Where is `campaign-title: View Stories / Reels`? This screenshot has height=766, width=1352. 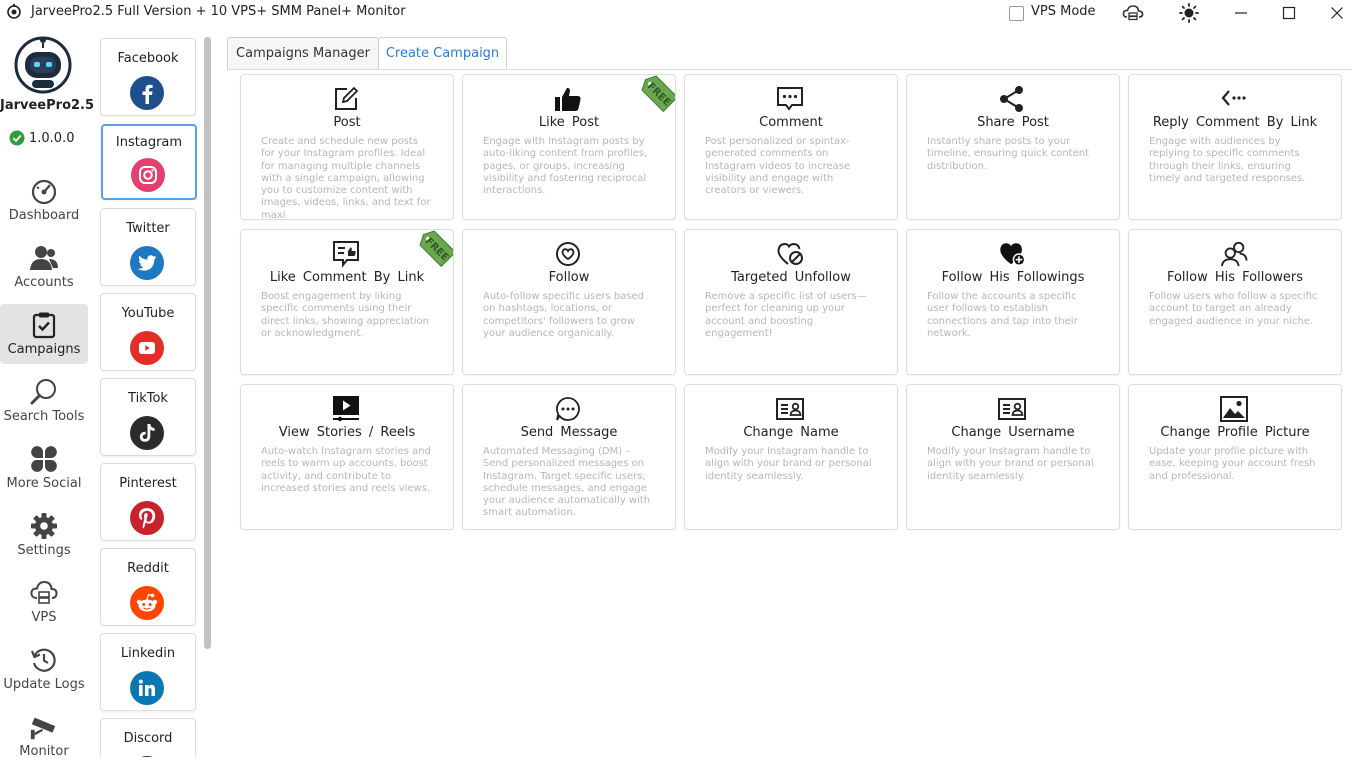 campaign-title: View Stories / Reels is located at coordinates (347, 432).